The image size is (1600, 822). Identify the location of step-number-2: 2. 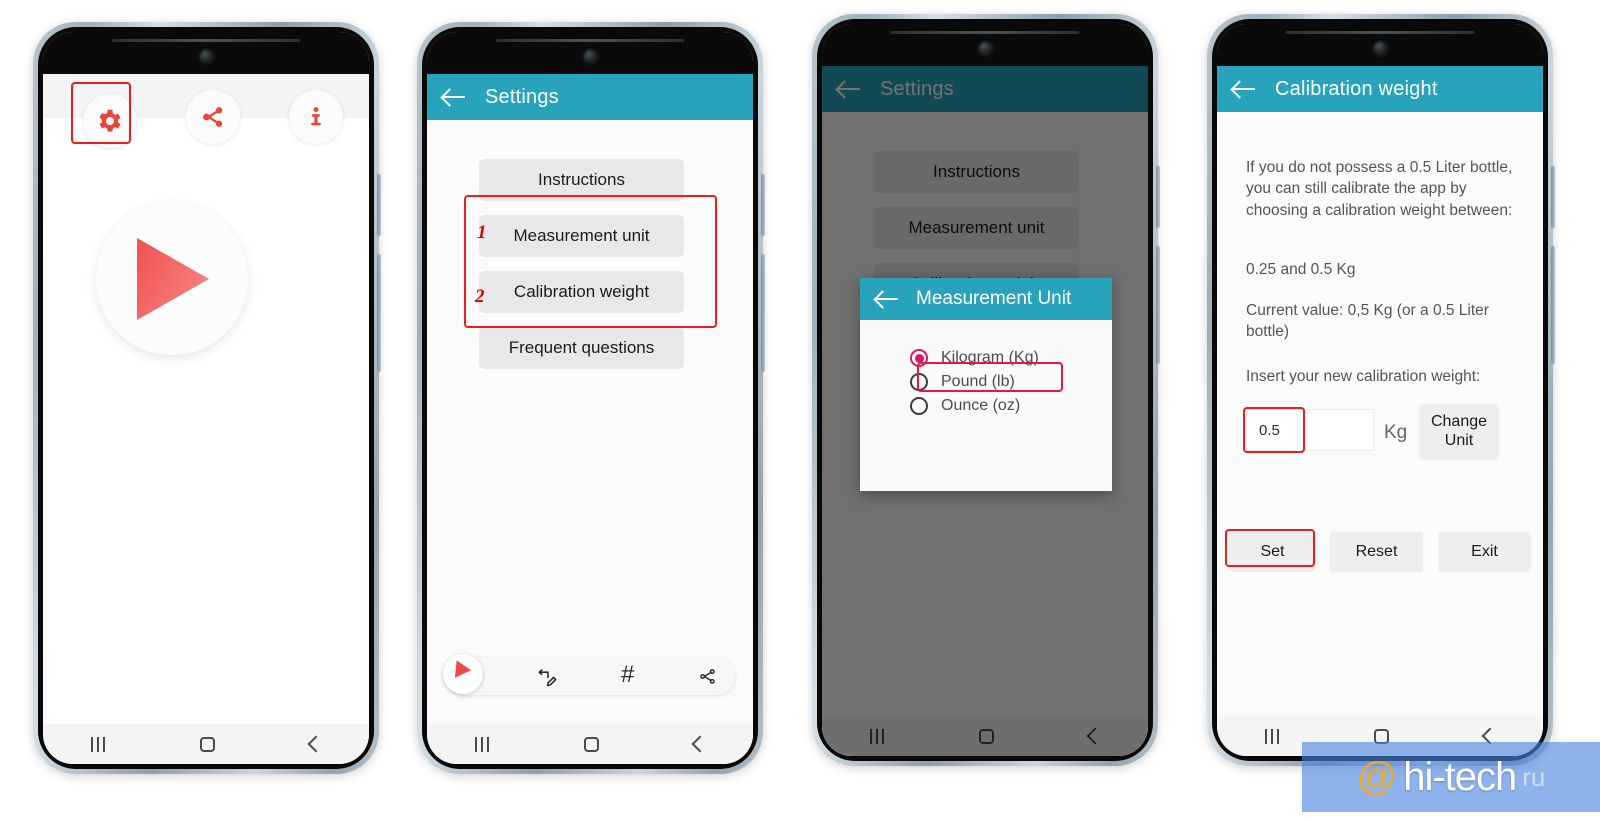
(480, 296).